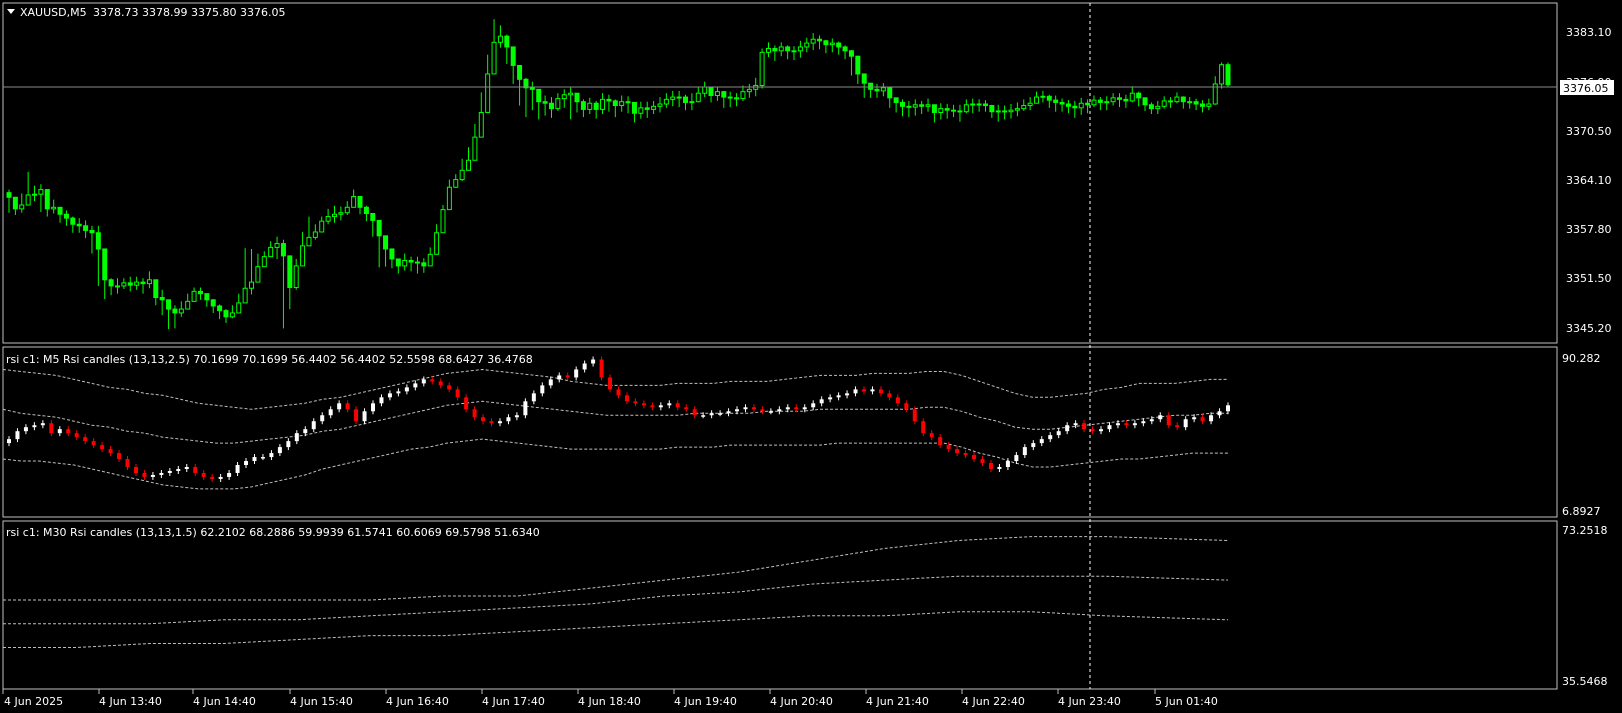  Describe the element at coordinates (615, 464) in the screenshot. I see `rsi-lower-band` at that location.